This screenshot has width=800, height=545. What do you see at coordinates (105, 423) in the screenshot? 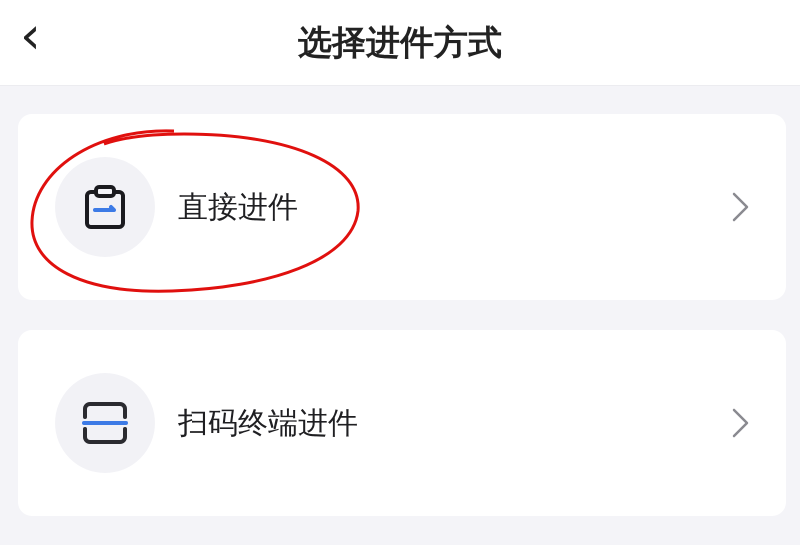
I see `scan-icon` at bounding box center [105, 423].